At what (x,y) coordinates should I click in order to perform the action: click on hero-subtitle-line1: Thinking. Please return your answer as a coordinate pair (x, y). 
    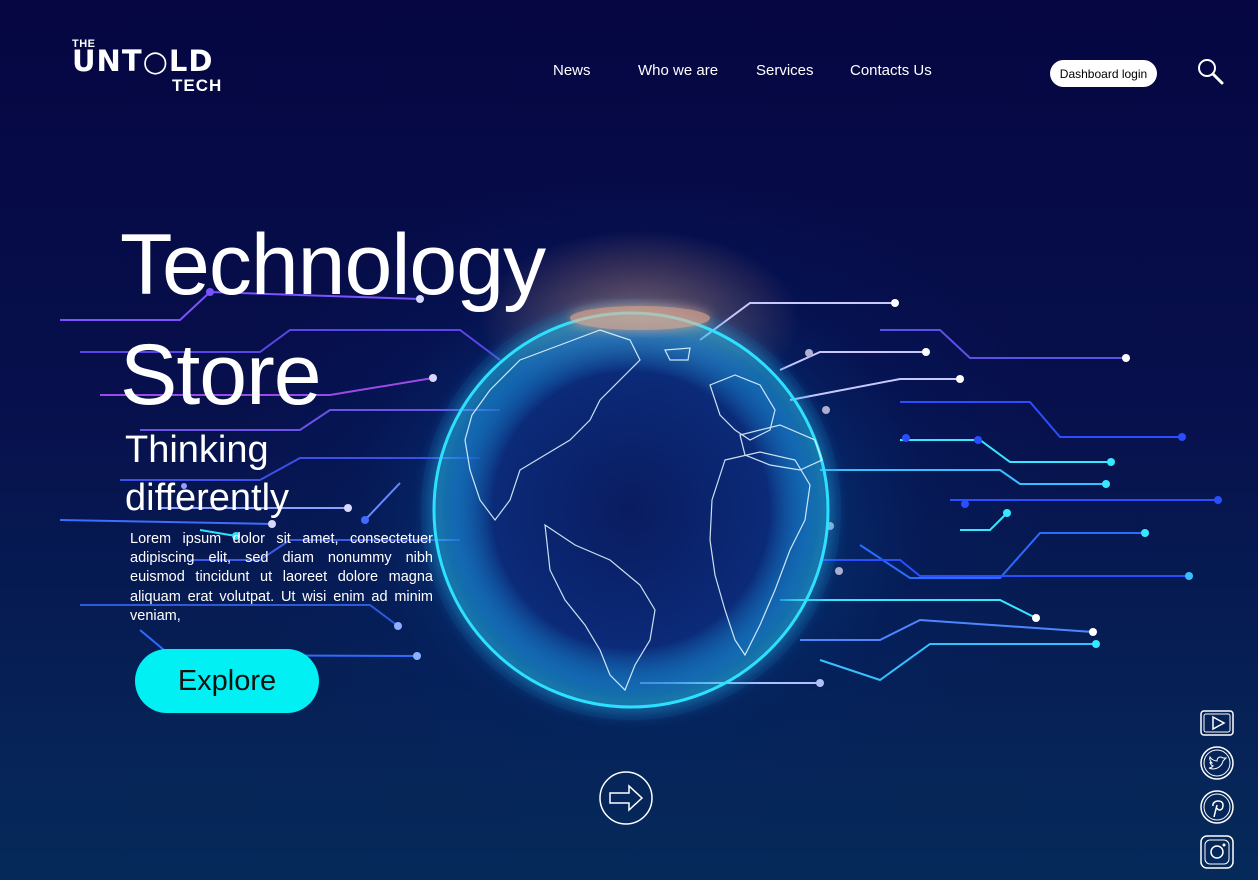
    Looking at the image, I should click on (197, 450).